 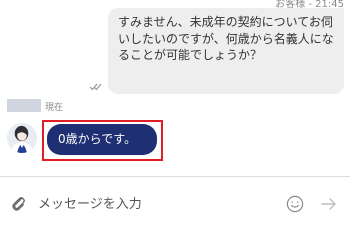 What do you see at coordinates (22, 138) in the screenshot?
I see `agent-avatar-icon` at bounding box center [22, 138].